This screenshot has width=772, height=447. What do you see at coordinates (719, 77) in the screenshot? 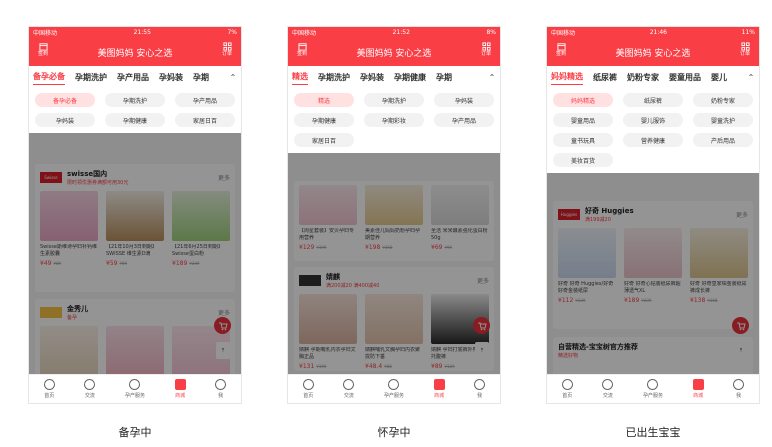
I see `tab-item: 婴儿` at bounding box center [719, 77].